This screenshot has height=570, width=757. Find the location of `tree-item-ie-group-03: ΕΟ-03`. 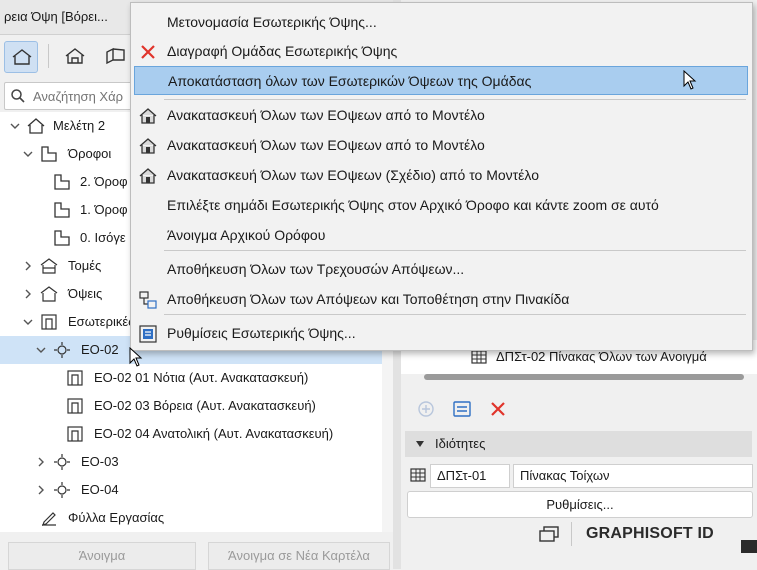

tree-item-ie-group-03: ΕΟ-03 is located at coordinates (191, 462).